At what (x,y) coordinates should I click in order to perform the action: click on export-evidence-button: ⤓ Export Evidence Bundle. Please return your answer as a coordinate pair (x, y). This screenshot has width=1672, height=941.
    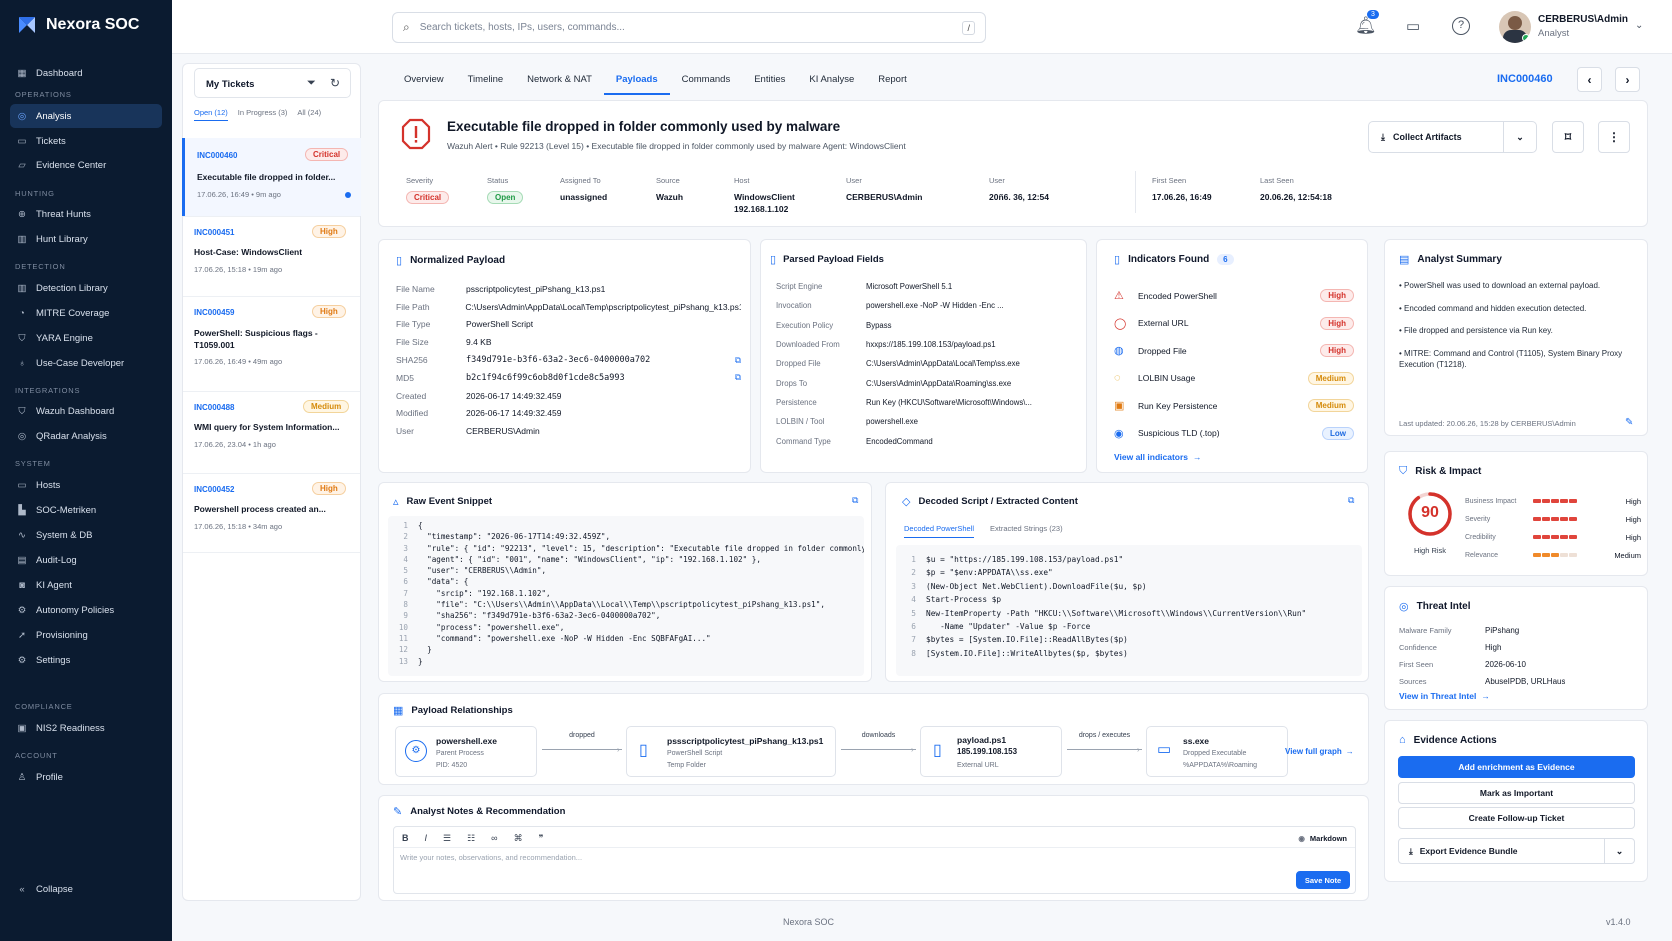
    Looking at the image, I should click on (1501, 851).